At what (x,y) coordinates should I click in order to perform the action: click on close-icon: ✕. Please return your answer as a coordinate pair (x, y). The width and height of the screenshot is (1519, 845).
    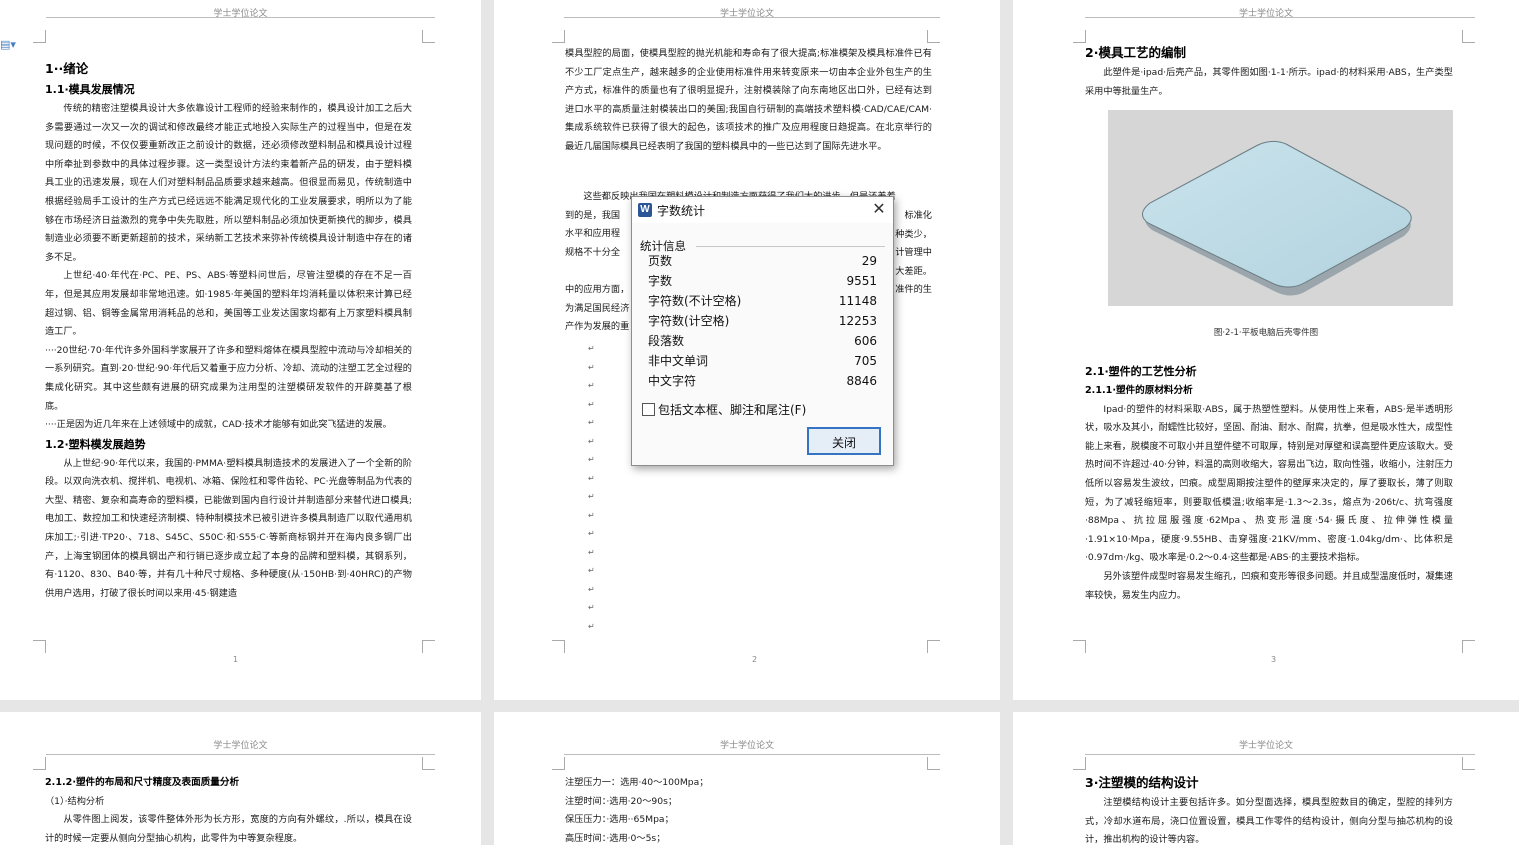
    Looking at the image, I should click on (879, 209).